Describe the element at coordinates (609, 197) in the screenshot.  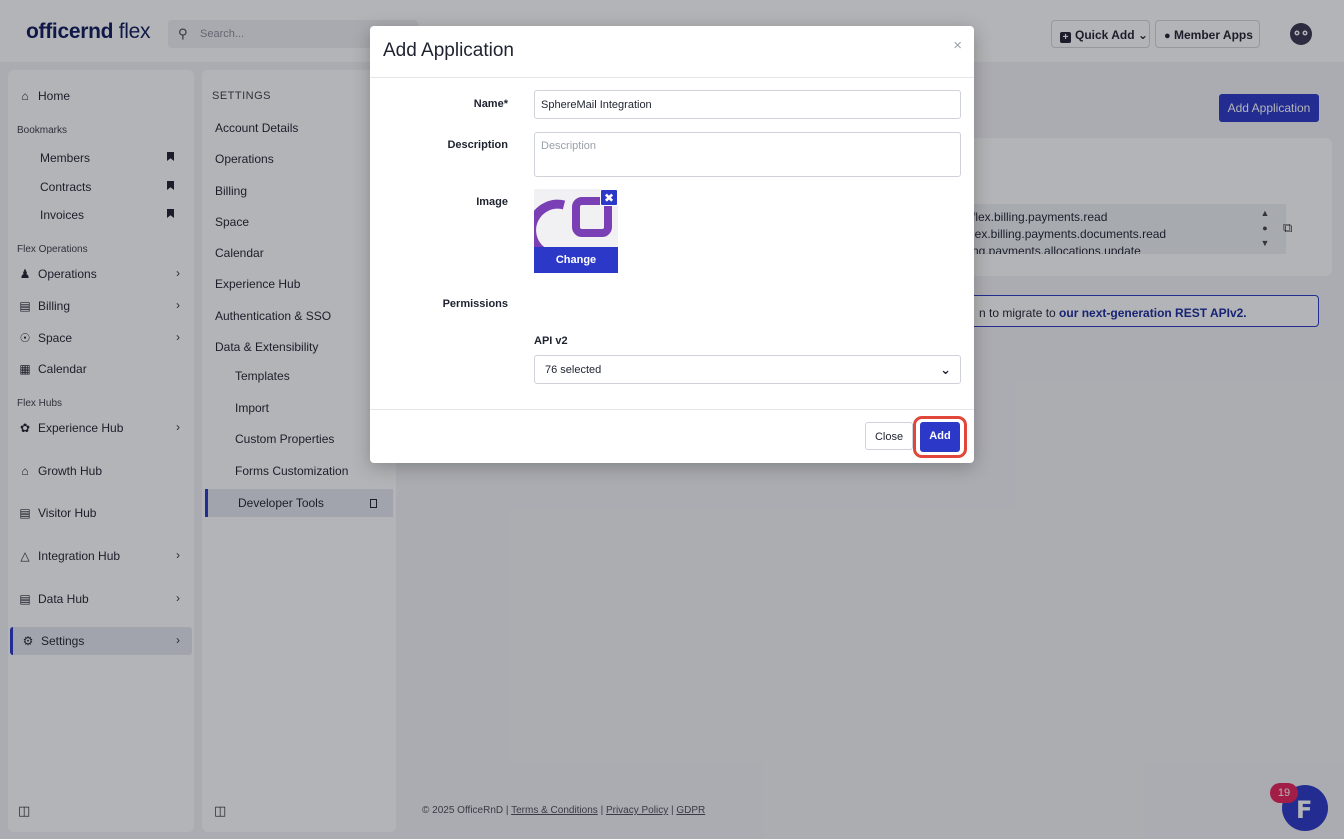
I see `remove-image-icon: ✖` at that location.